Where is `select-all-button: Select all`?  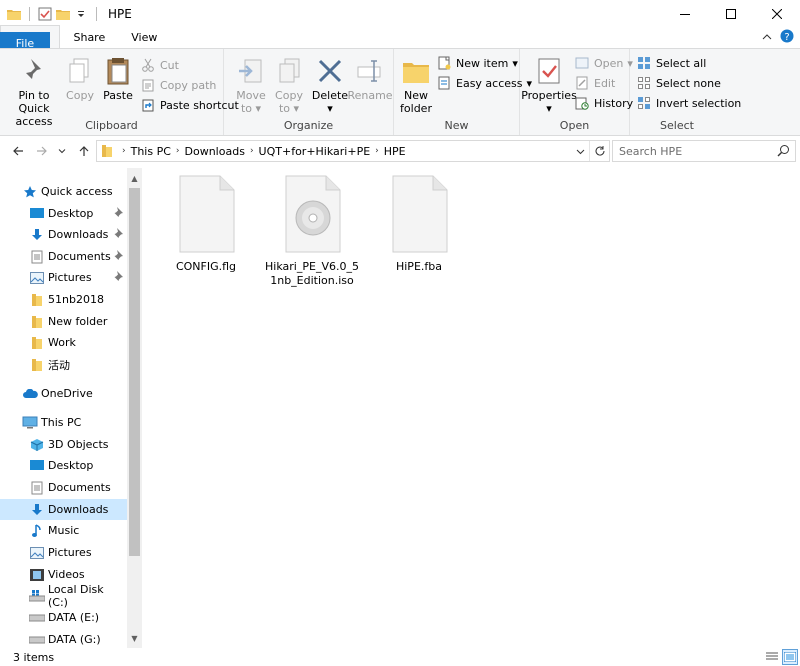
select-all-button: Select all is located at coordinates (671, 63).